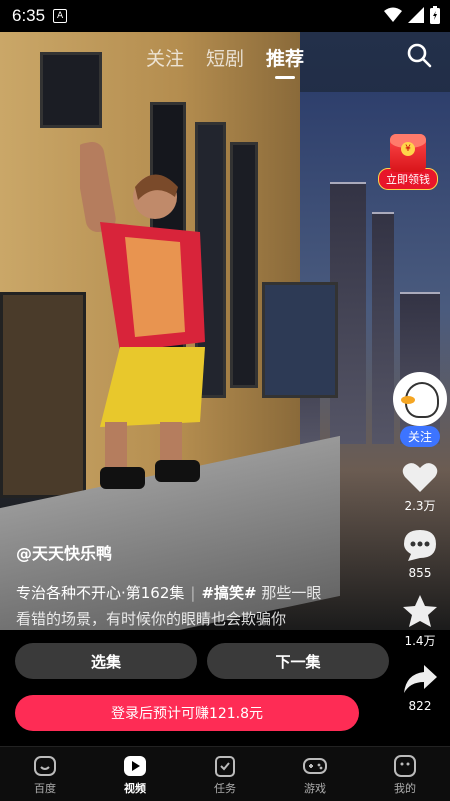 The width and height of the screenshot is (450, 801). I want to click on signal-icon, so click(416, 15).